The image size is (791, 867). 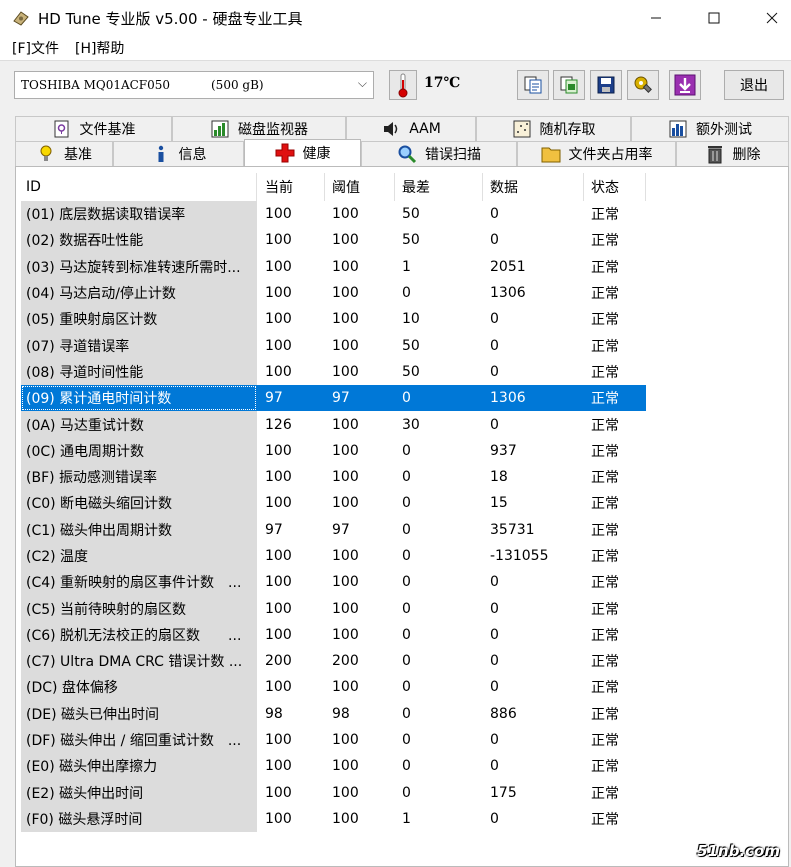 I want to click on table-row: (BF) 振动感测错误率 100 100 0 18 正常, so click(x=333, y=477).